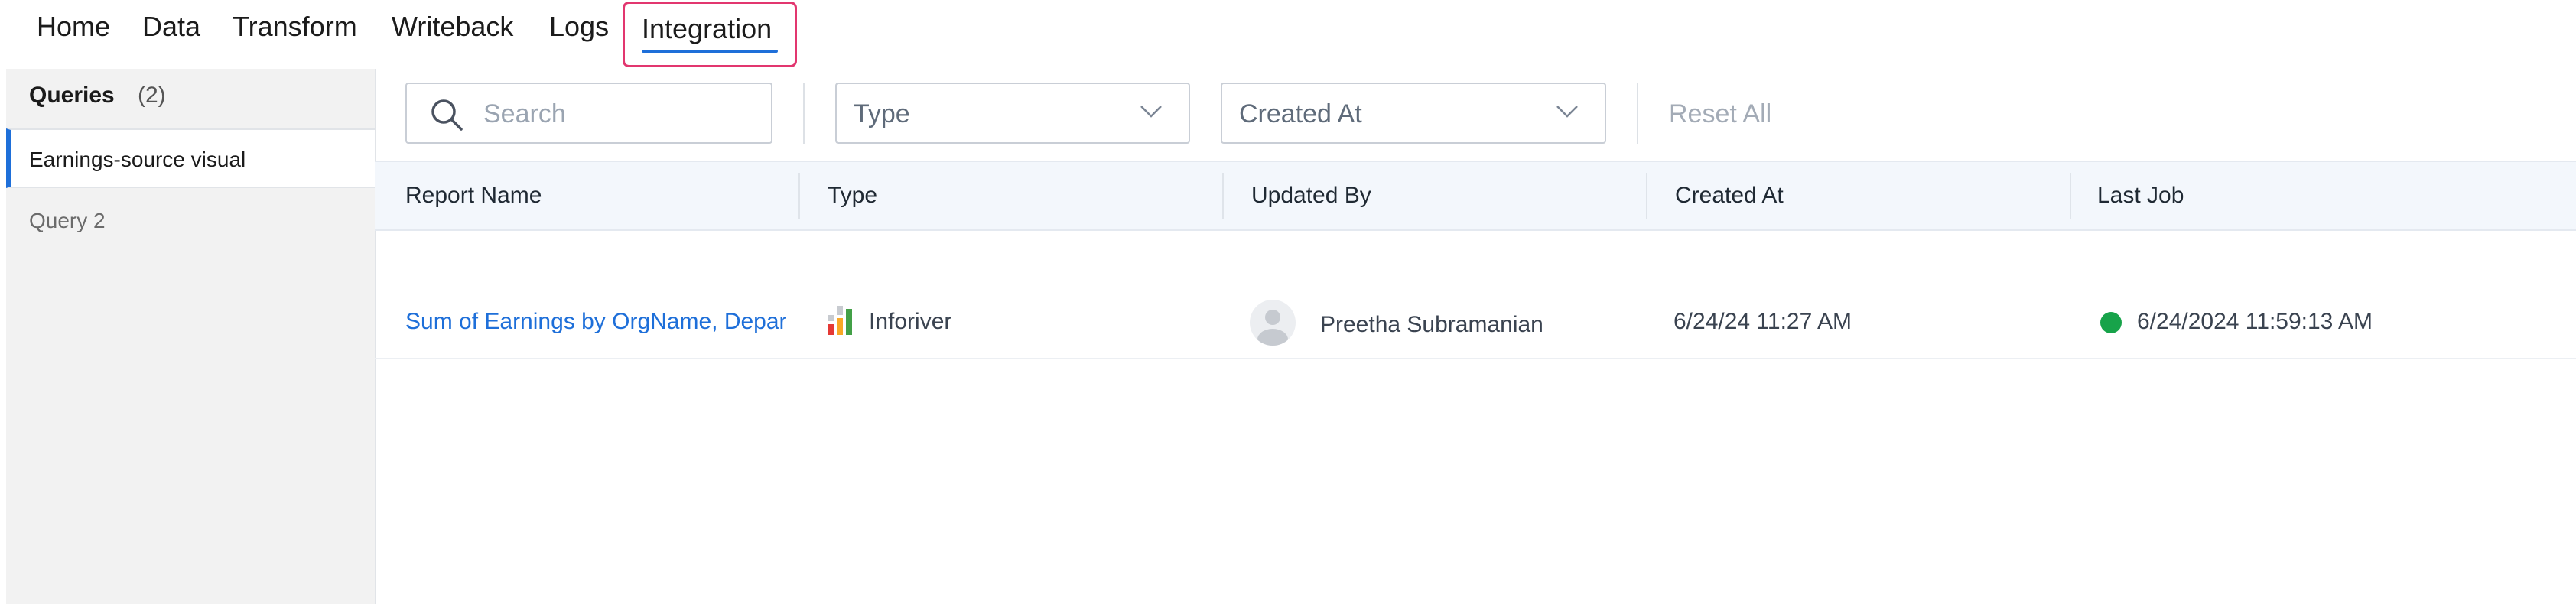 The height and width of the screenshot is (604, 2576). Describe the element at coordinates (1729, 195) in the screenshot. I see `column-header-created-at: Created At` at that location.